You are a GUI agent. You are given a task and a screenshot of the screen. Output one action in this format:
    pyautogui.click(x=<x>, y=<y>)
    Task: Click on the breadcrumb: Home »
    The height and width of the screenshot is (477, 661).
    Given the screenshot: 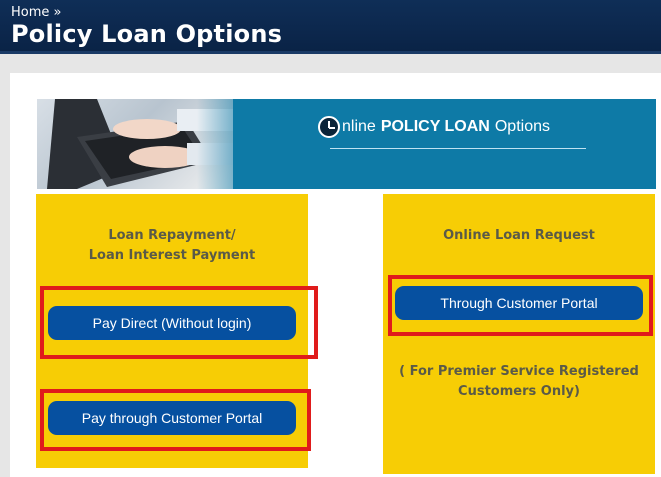 What is the action you would take?
    pyautogui.click(x=36, y=12)
    